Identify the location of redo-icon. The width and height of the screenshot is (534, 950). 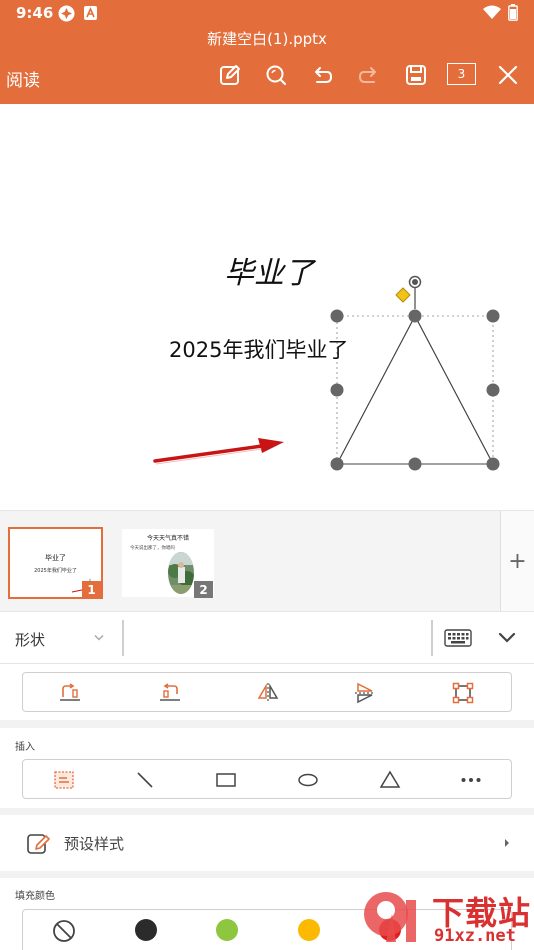
(367, 75).